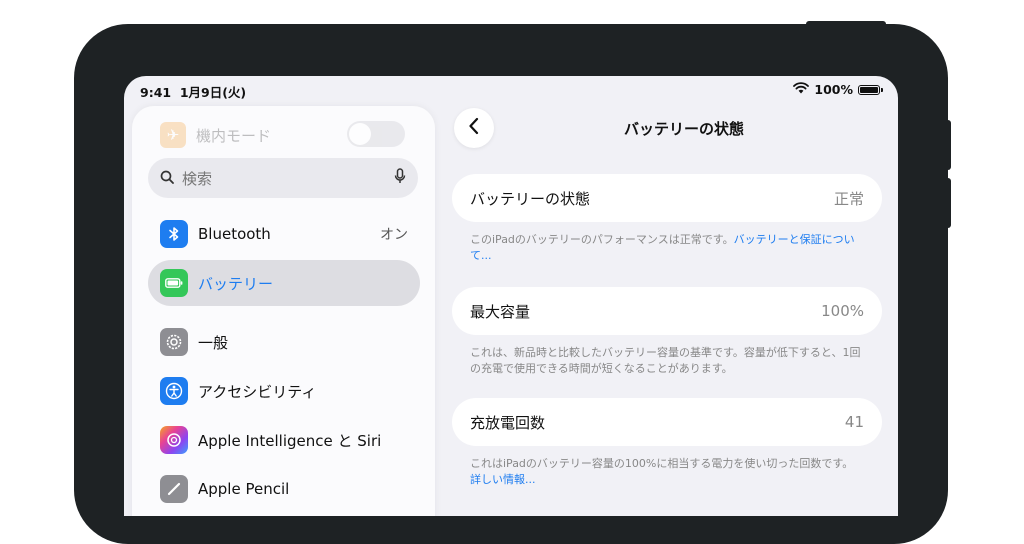  What do you see at coordinates (234, 135) in the screenshot?
I see `sidebar-item-label: 機内モード` at bounding box center [234, 135].